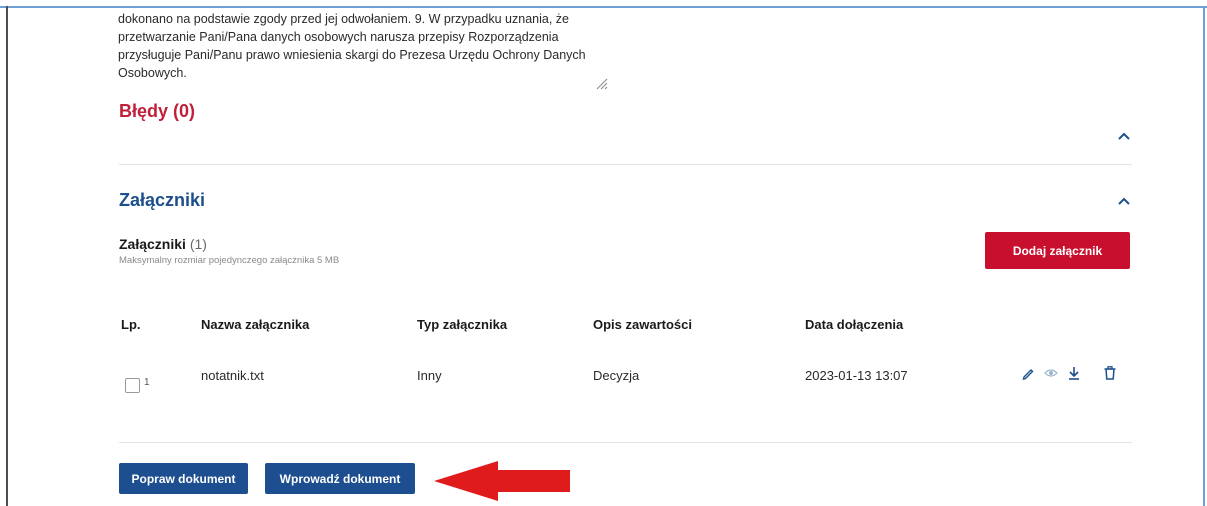  I want to click on resize-grip-icon, so click(601, 83).